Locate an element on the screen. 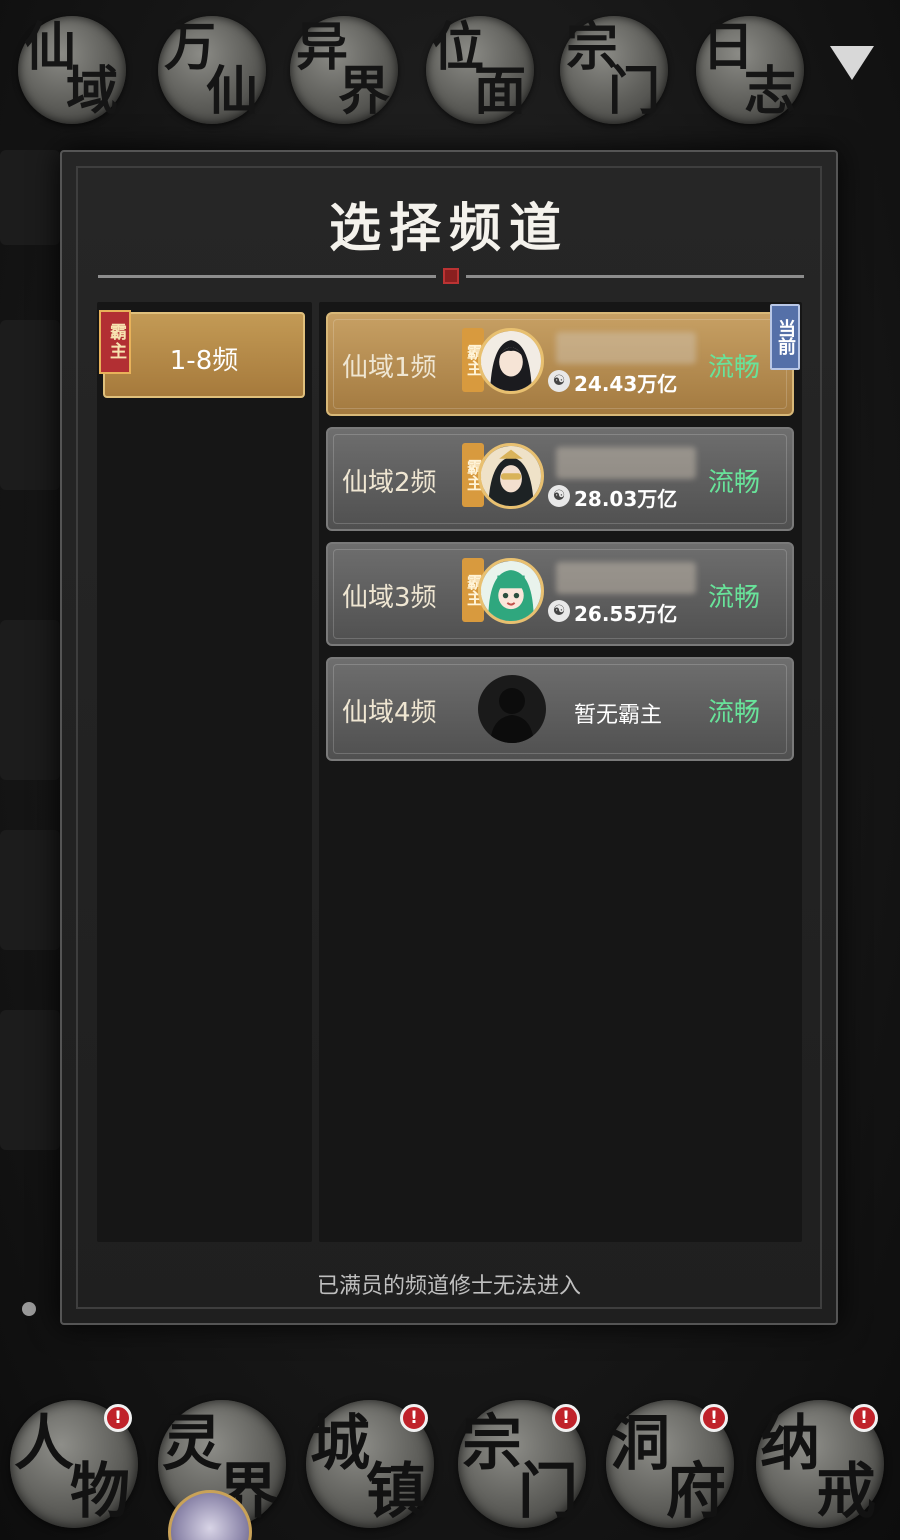 The image size is (900, 1540). nav-sect-button: 宗 门 ! is located at coordinates (522, 1464).